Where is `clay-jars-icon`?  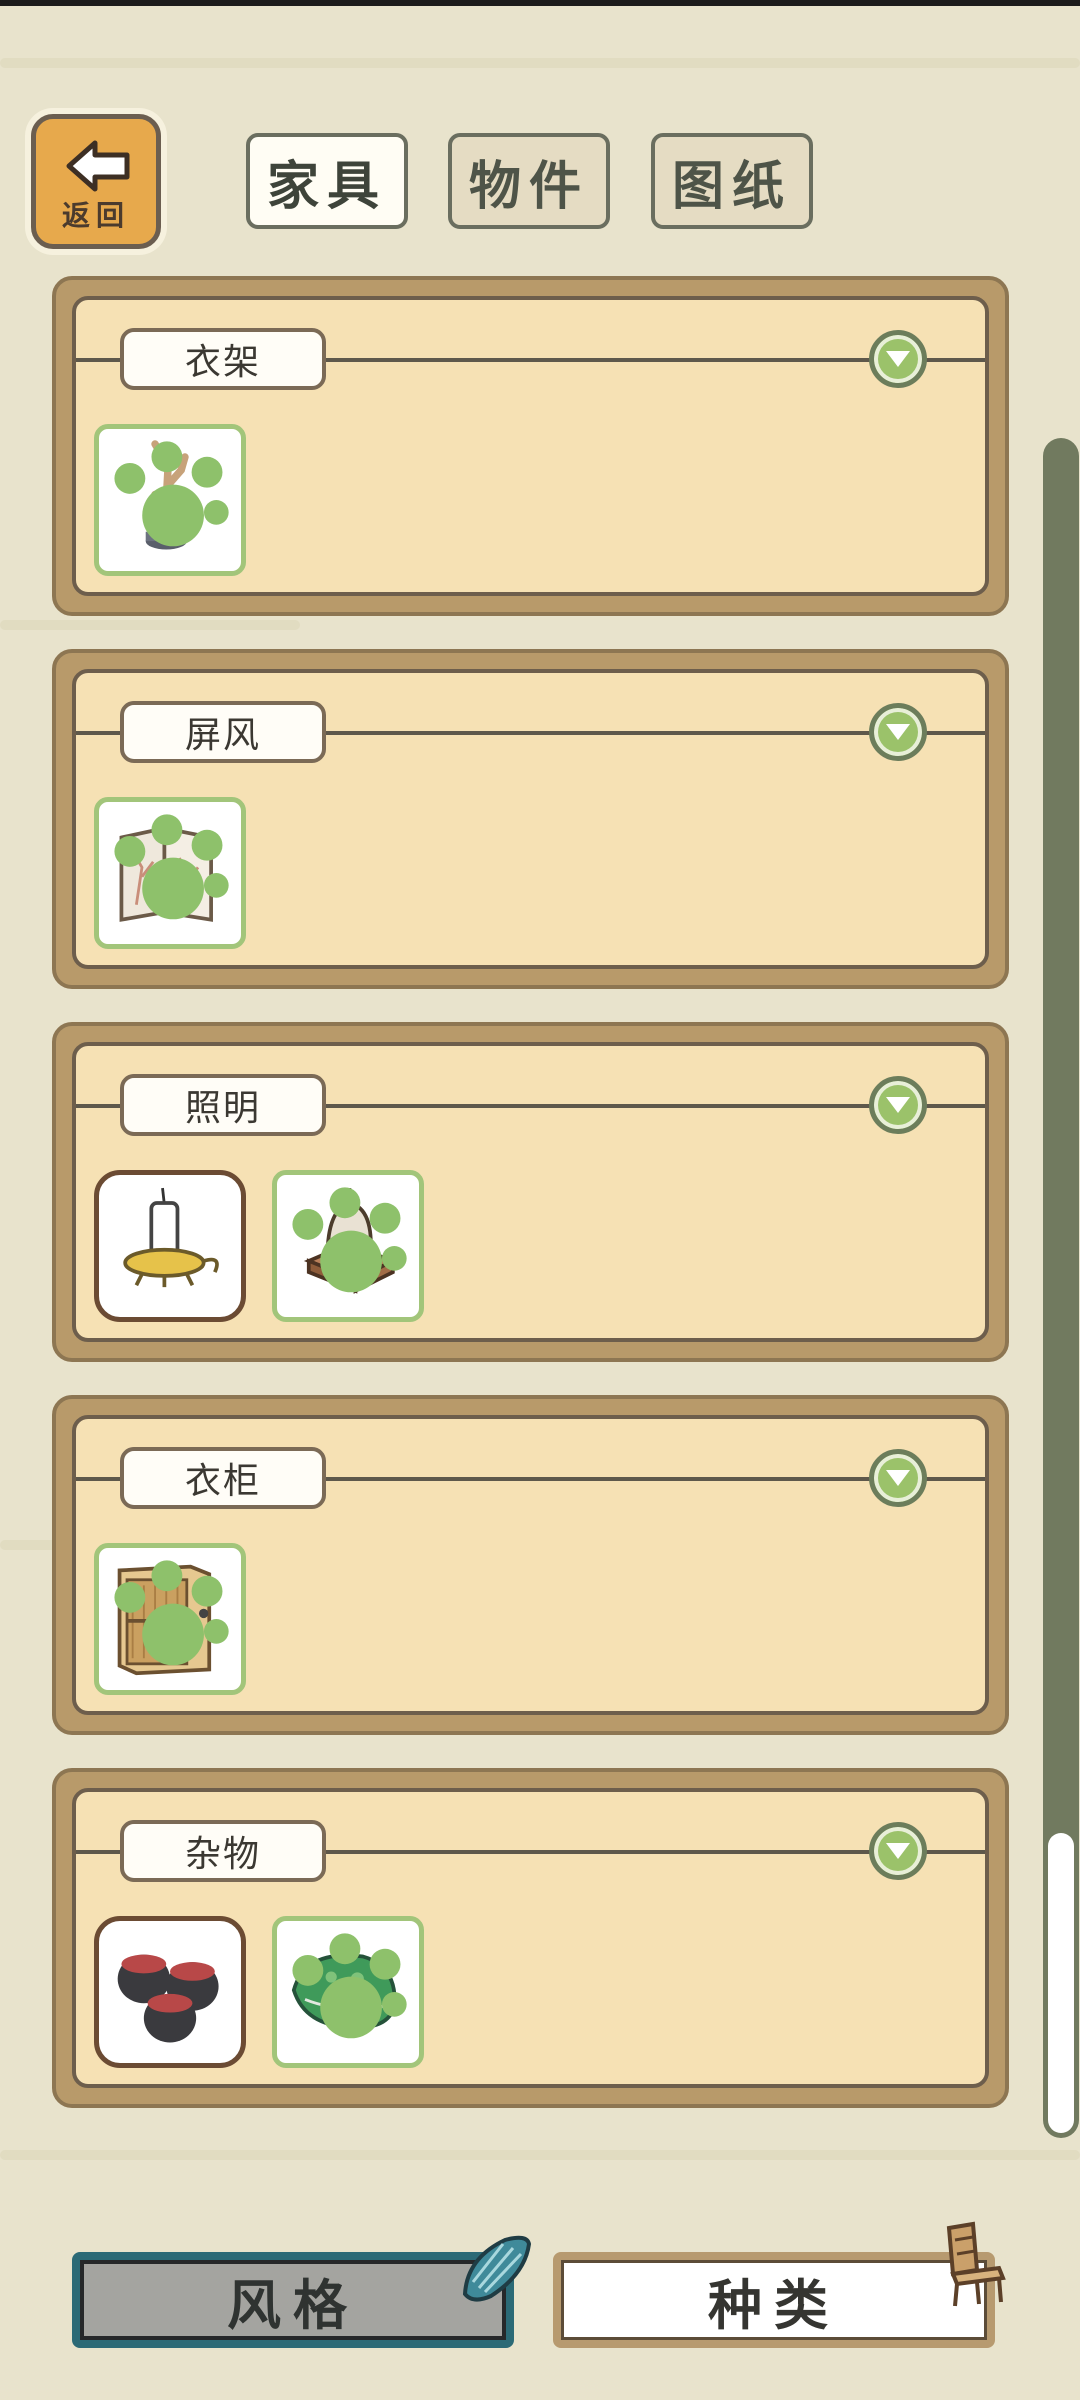
clay-jars-icon is located at coordinates (170, 1992).